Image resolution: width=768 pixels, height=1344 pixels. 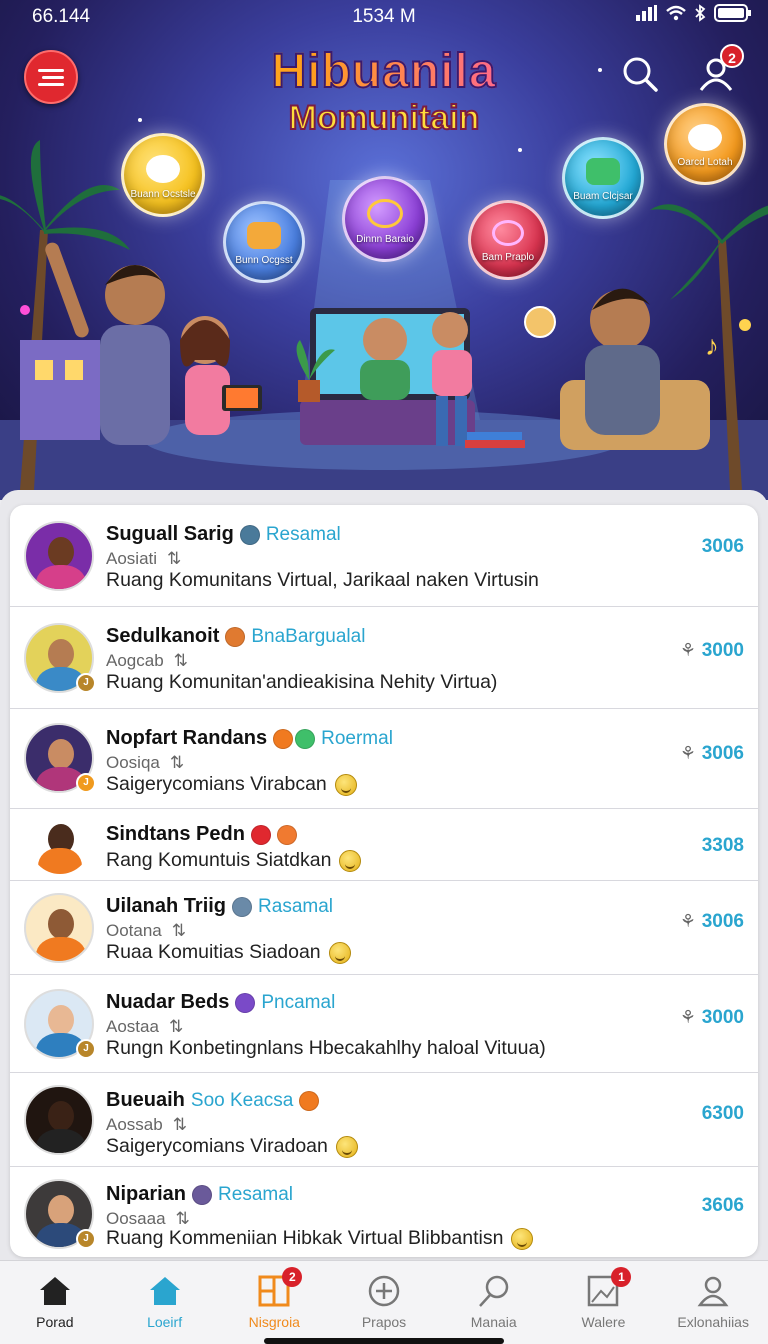 What do you see at coordinates (147, 661) in the screenshot?
I see `item-sub-line: Aogcab ⇅` at bounding box center [147, 661].